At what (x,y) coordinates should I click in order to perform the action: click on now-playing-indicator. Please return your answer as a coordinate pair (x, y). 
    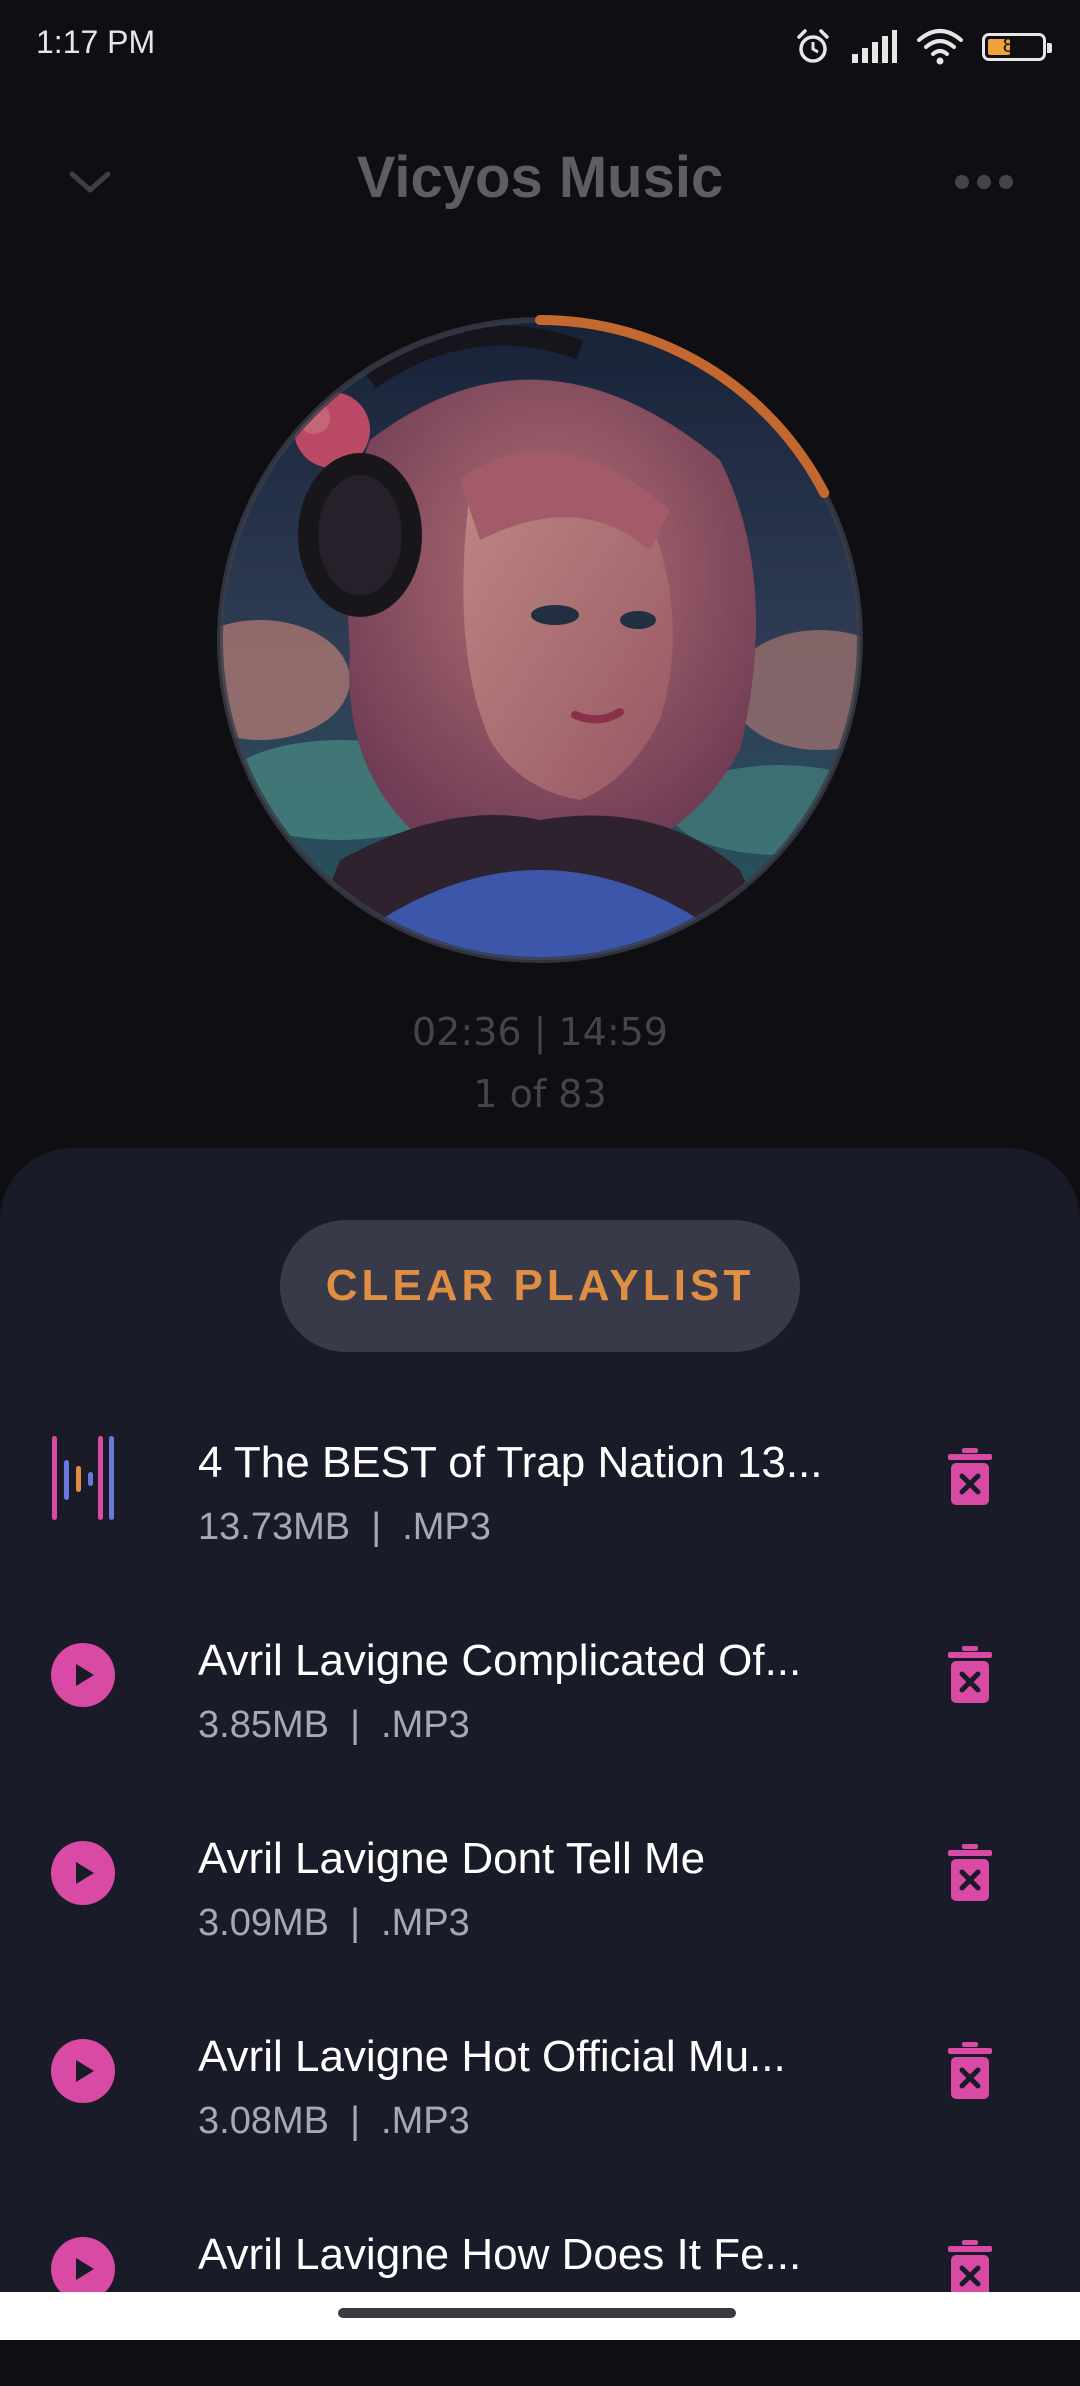
    Looking at the image, I should click on (83, 1478).